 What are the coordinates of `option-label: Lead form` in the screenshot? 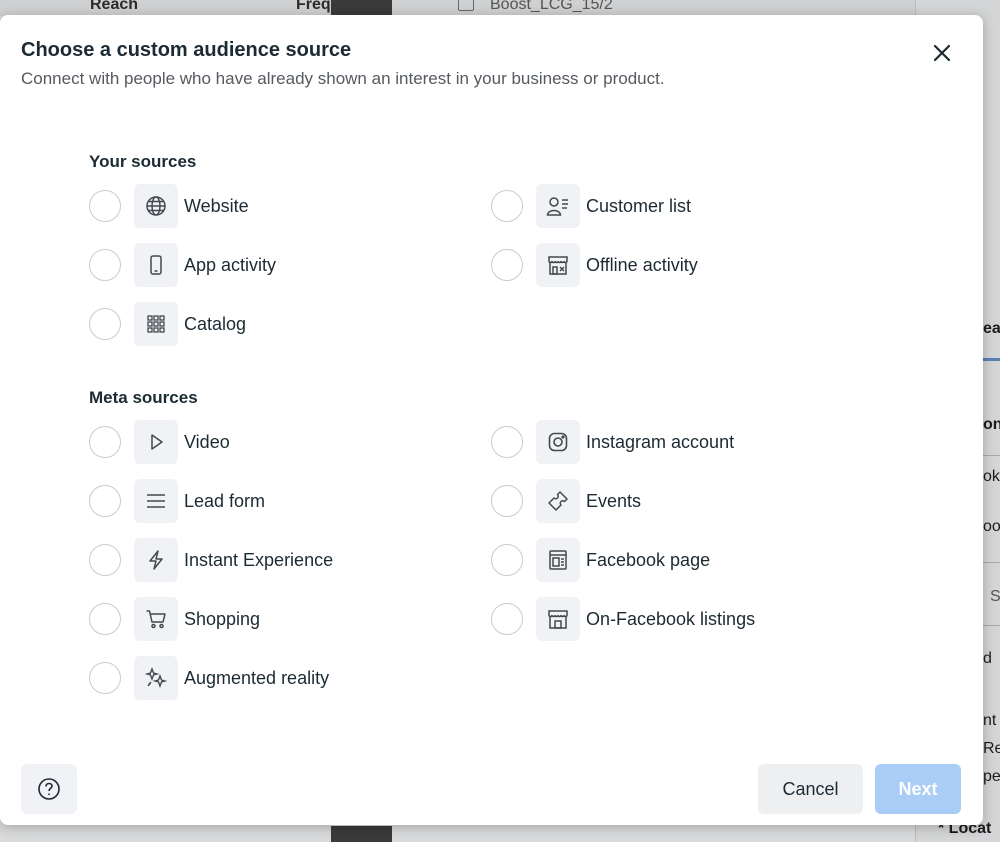 It's located at (225, 500).